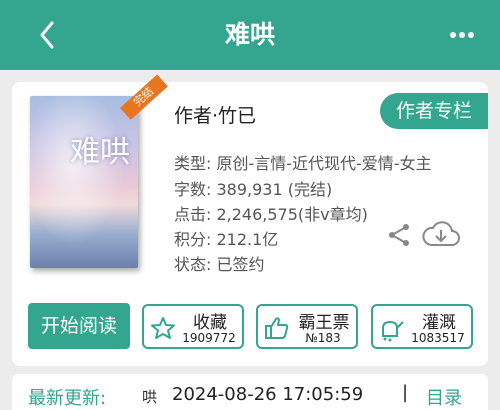  What do you see at coordinates (253, 189) in the screenshot?
I see `book-word-count: 字数: 389,931 (完结)` at bounding box center [253, 189].